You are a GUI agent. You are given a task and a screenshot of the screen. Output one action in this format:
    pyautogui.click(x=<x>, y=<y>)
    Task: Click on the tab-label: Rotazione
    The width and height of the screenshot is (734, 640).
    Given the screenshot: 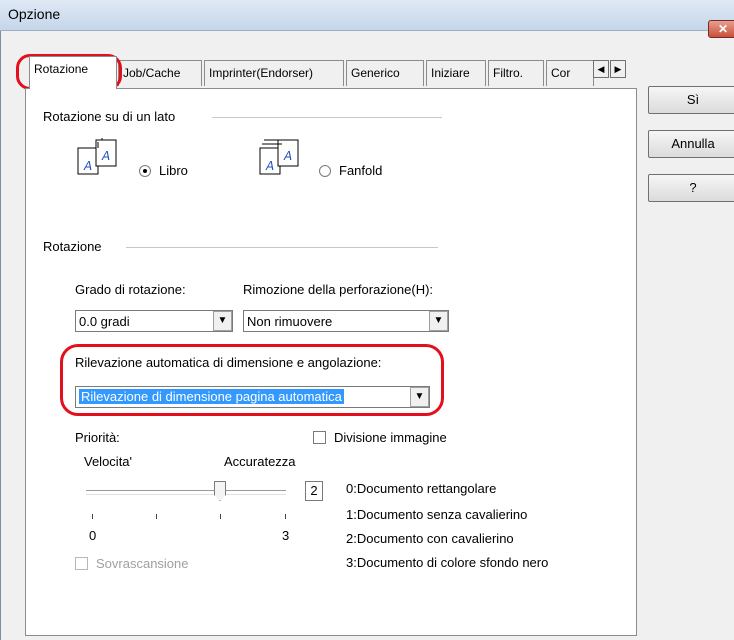 What is the action you would take?
    pyautogui.click(x=61, y=69)
    